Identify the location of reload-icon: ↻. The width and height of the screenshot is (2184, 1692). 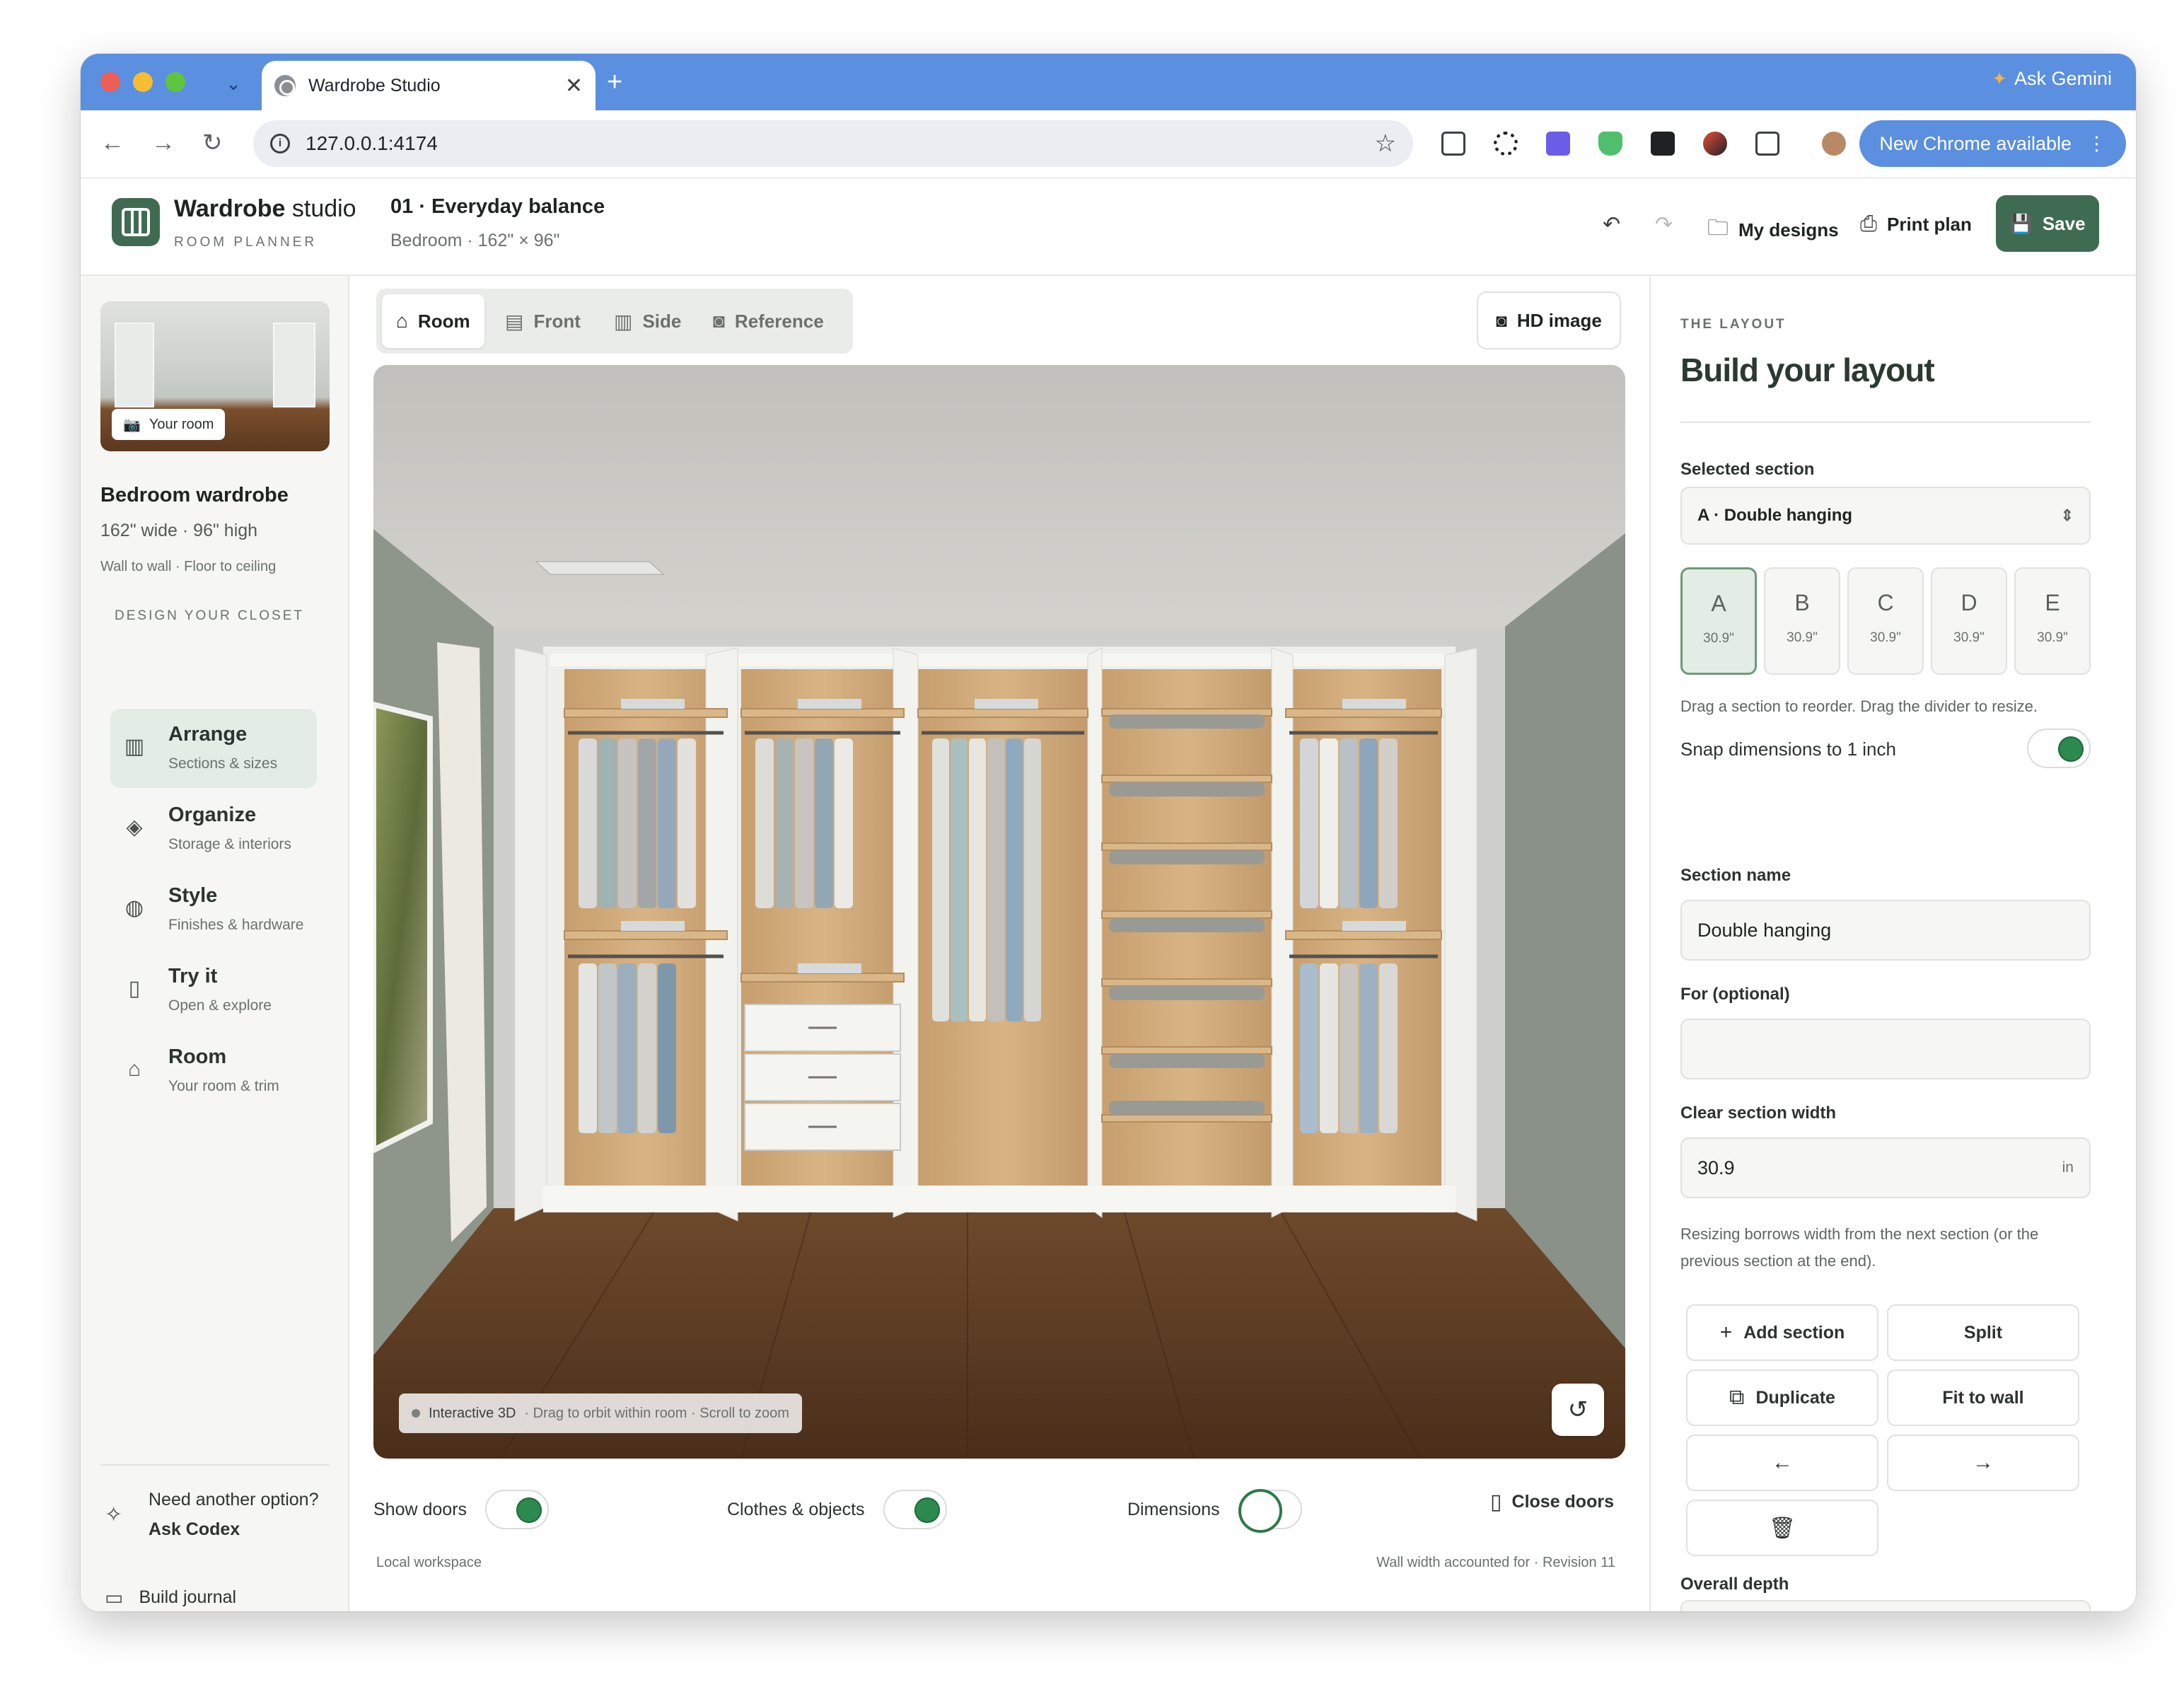
(213, 143).